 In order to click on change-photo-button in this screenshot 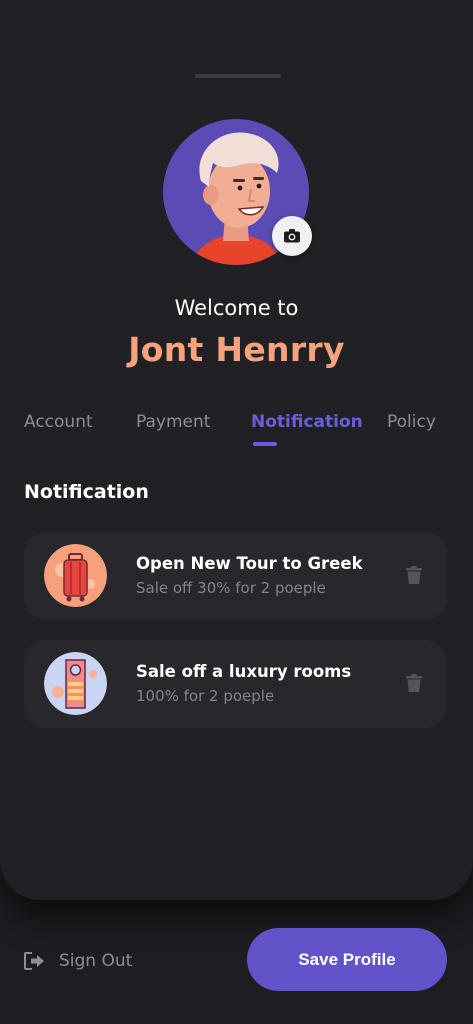, I will do `click(292, 236)`.